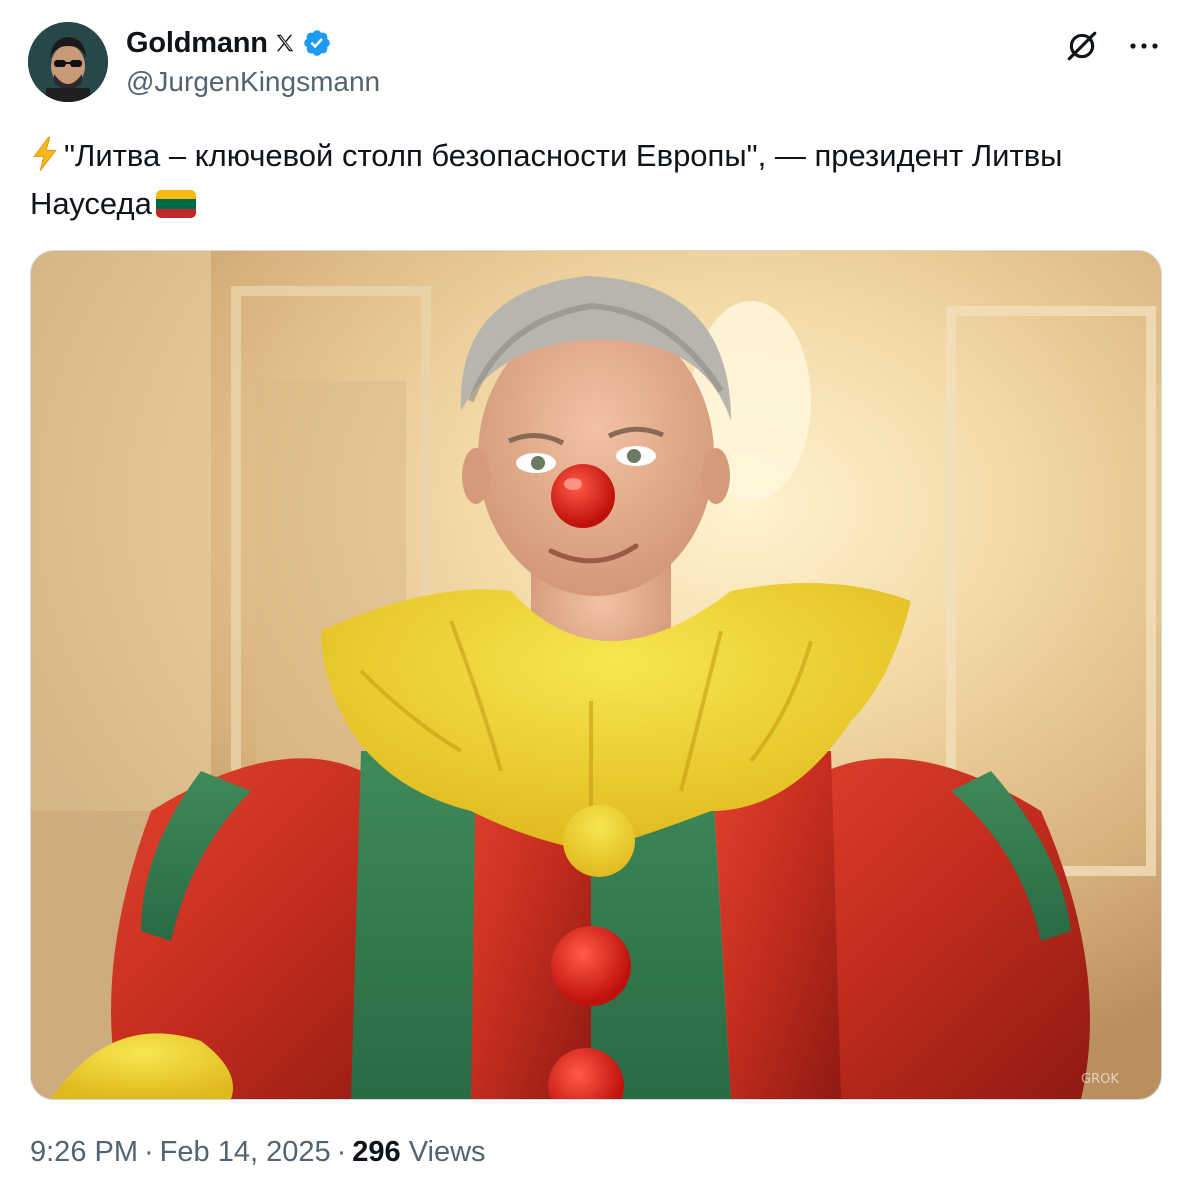 Image resolution: width=1198 pixels, height=1200 pixels. Describe the element at coordinates (197, 43) in the screenshot. I see `author-display-name: Goldmann` at that location.